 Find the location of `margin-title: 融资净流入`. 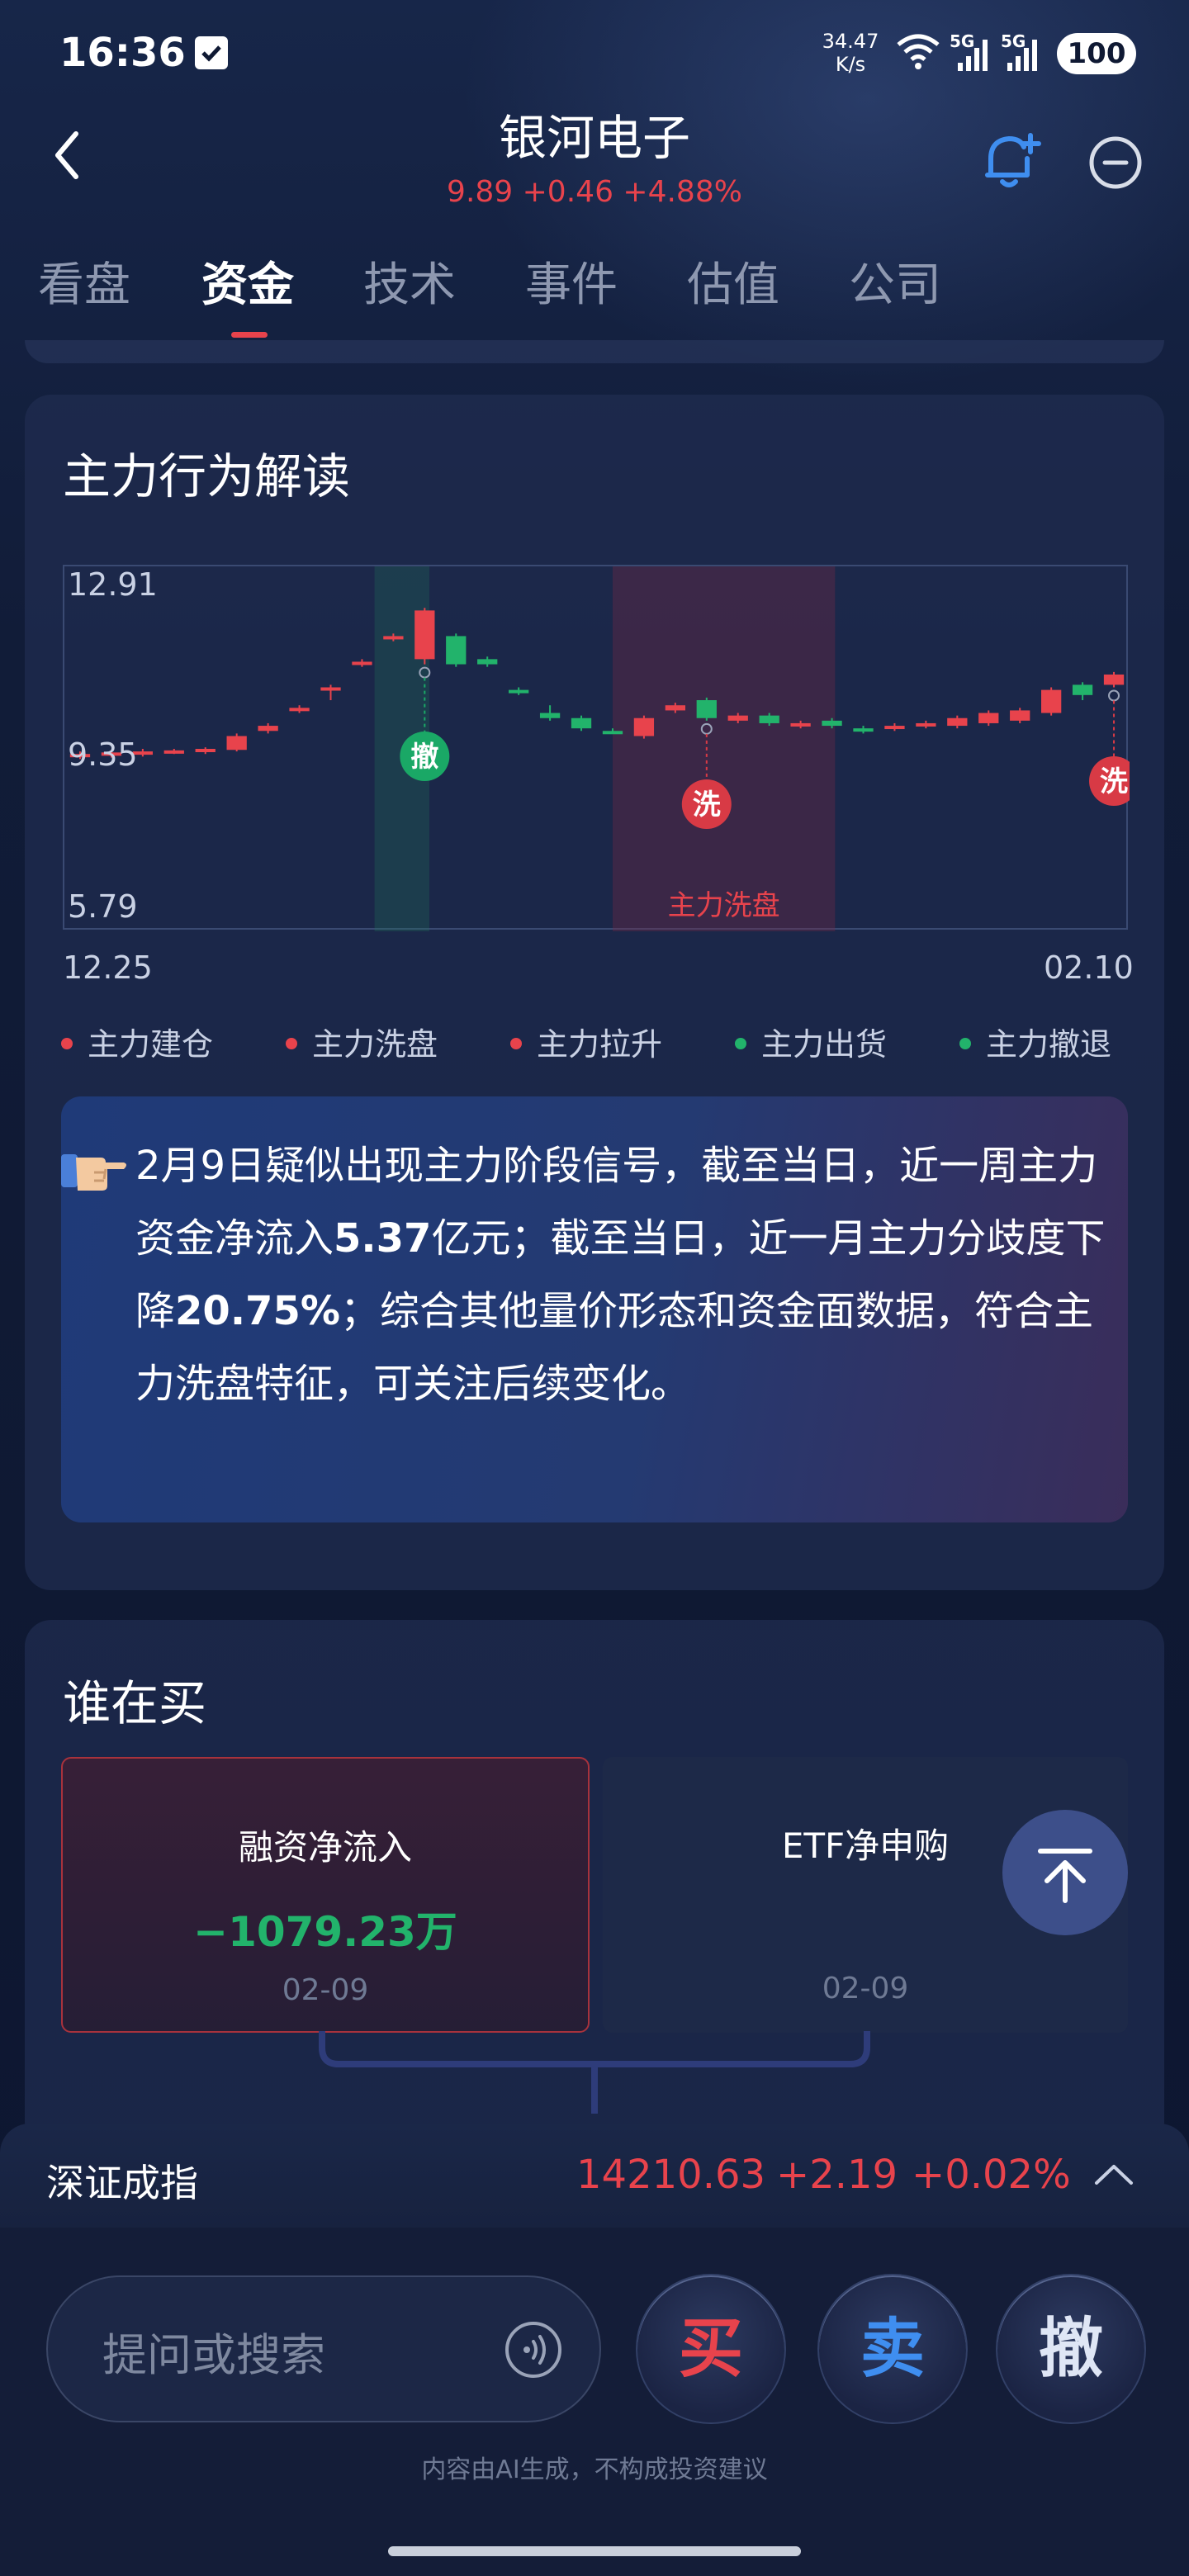

margin-title: 融资净流入 is located at coordinates (325, 1847).